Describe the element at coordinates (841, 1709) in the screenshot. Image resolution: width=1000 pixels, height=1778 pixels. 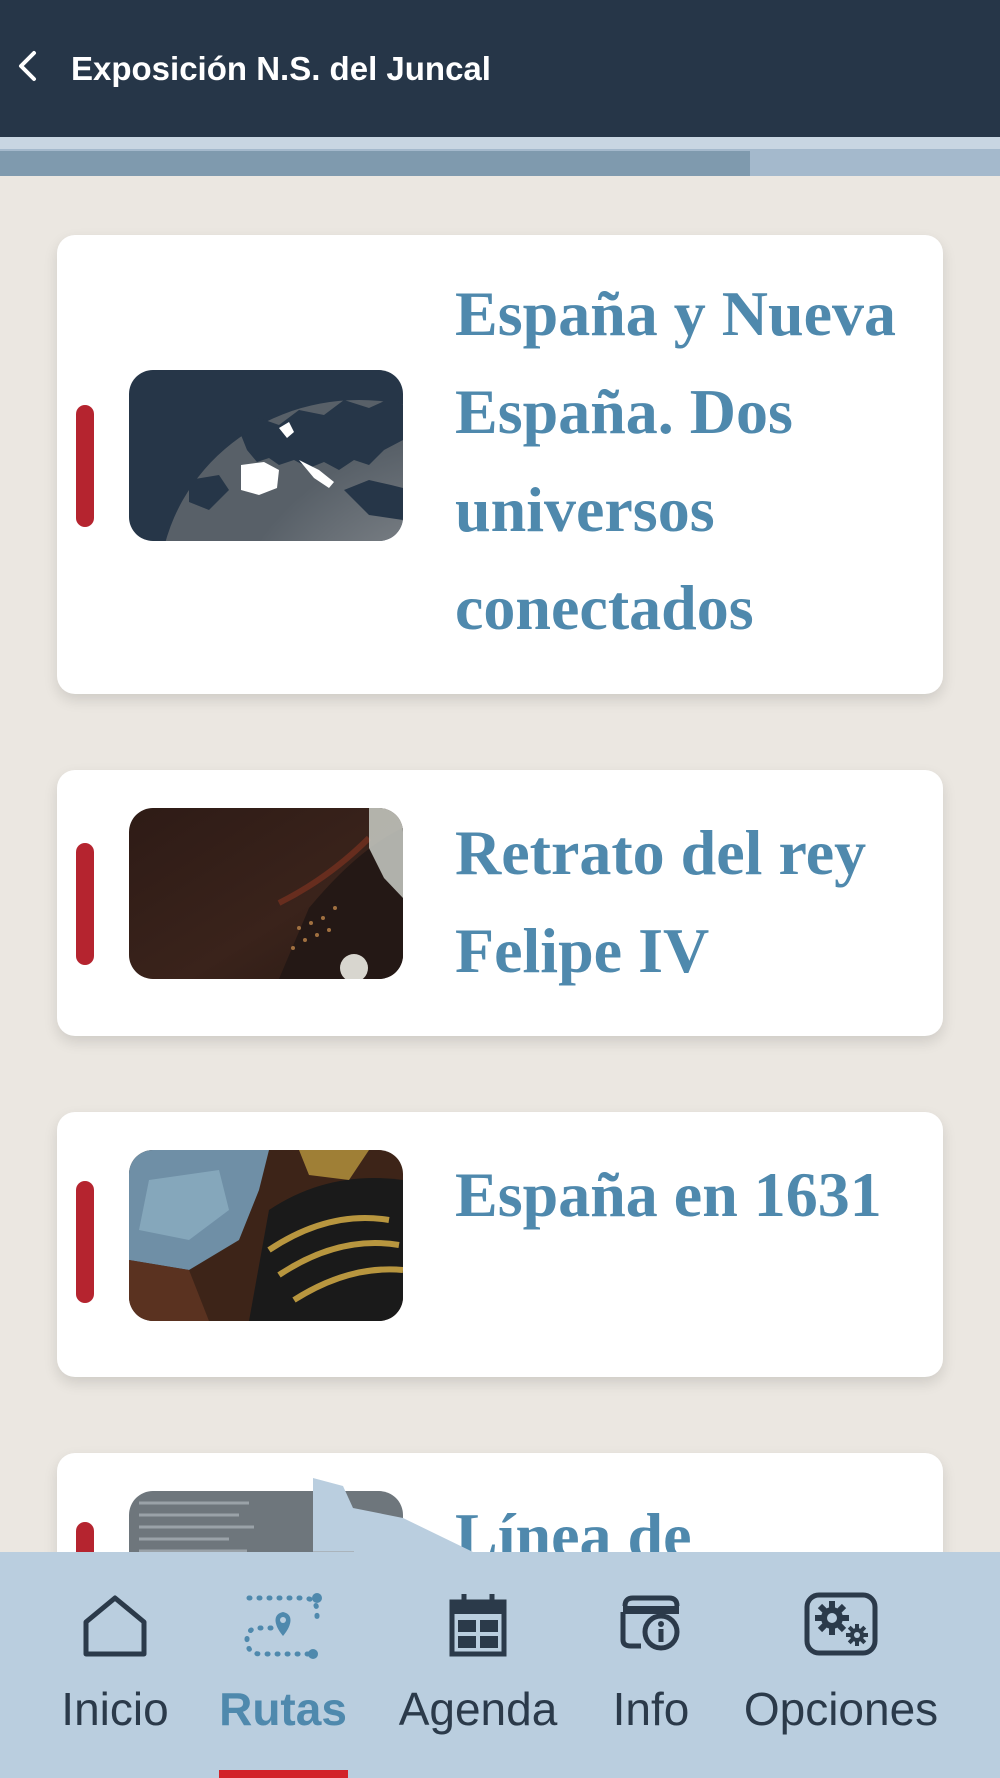
I see `nav-label-opciones: Opciones` at that location.